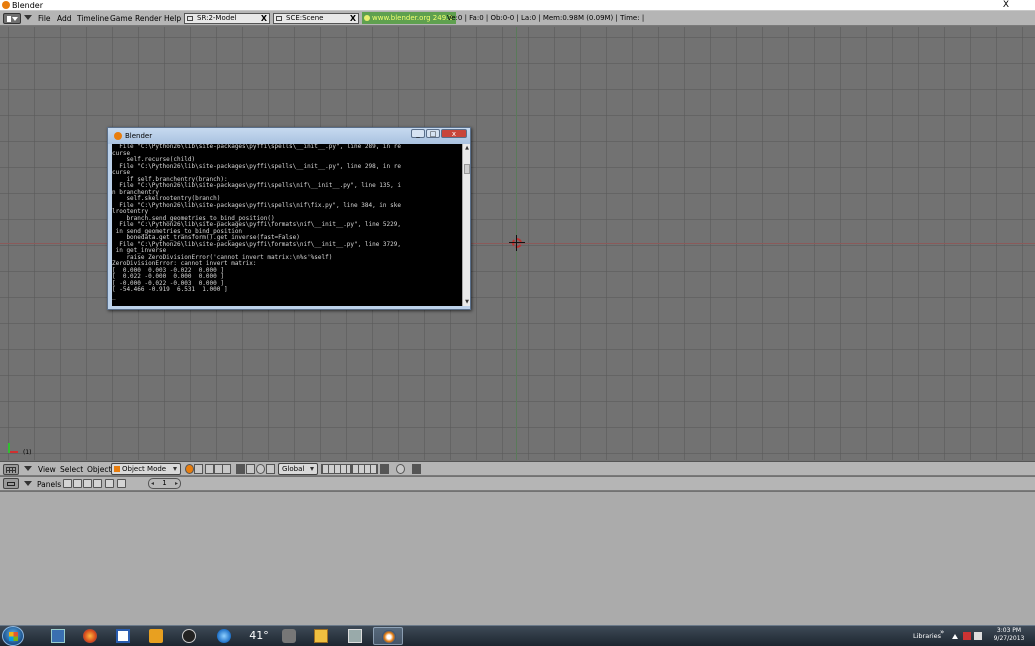 This screenshot has height=646, width=1035. Describe the element at coordinates (49, 484) in the screenshot. I see `menu-panels: Panels` at that location.